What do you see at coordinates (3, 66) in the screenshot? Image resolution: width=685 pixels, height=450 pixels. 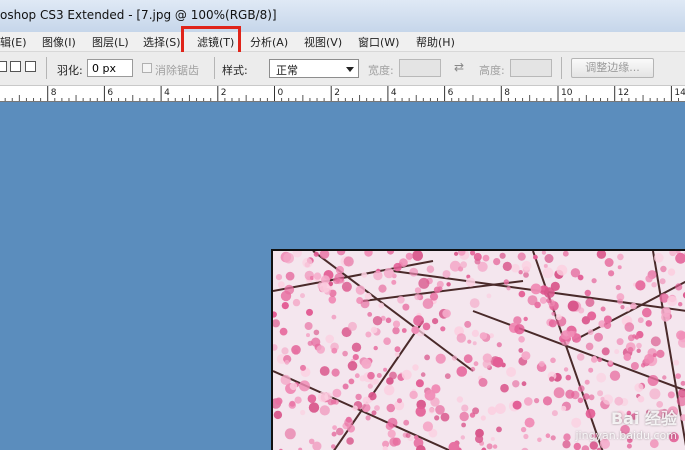 I see `selection-mode-icon` at bounding box center [3, 66].